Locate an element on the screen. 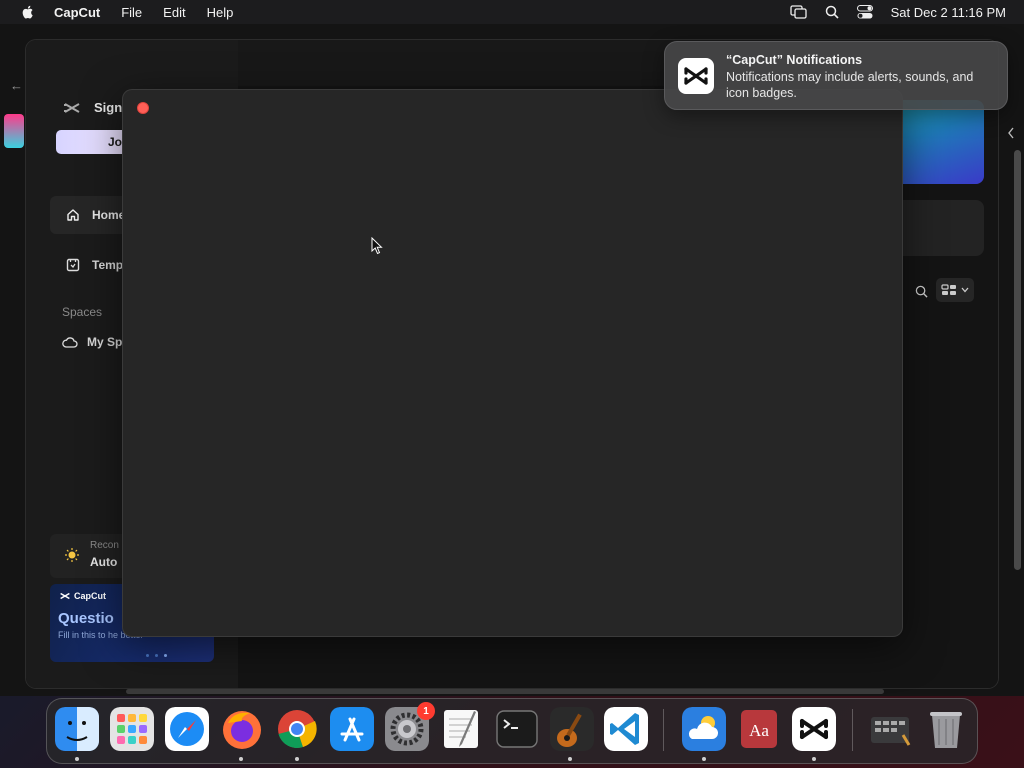  partial-thumbnail is located at coordinates (14, 131).